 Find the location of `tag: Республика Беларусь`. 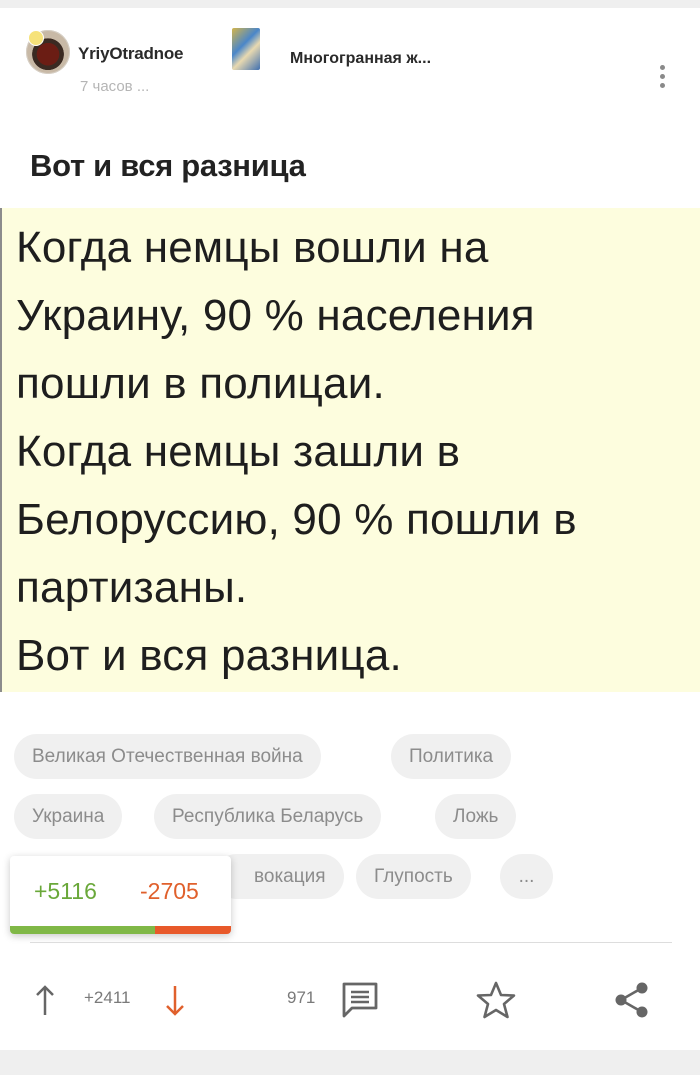

tag: Республика Беларусь is located at coordinates (268, 816).